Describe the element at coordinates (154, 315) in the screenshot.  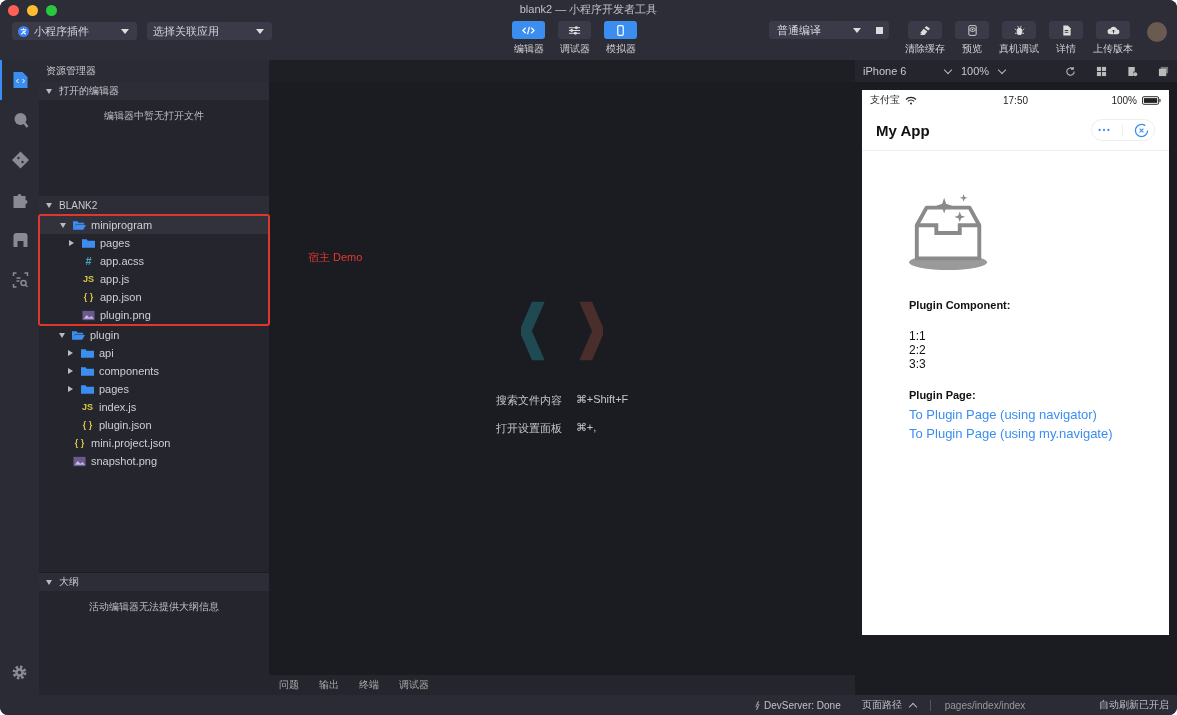
I see `tree-item: plugin.png` at that location.